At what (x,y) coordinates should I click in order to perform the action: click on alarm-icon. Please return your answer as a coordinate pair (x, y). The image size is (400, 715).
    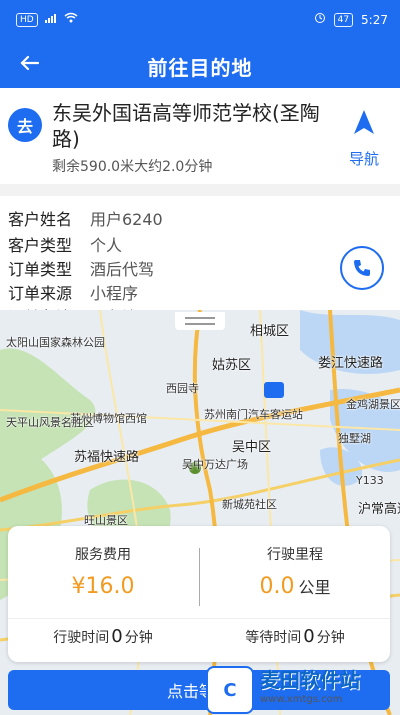
    Looking at the image, I should click on (320, 19).